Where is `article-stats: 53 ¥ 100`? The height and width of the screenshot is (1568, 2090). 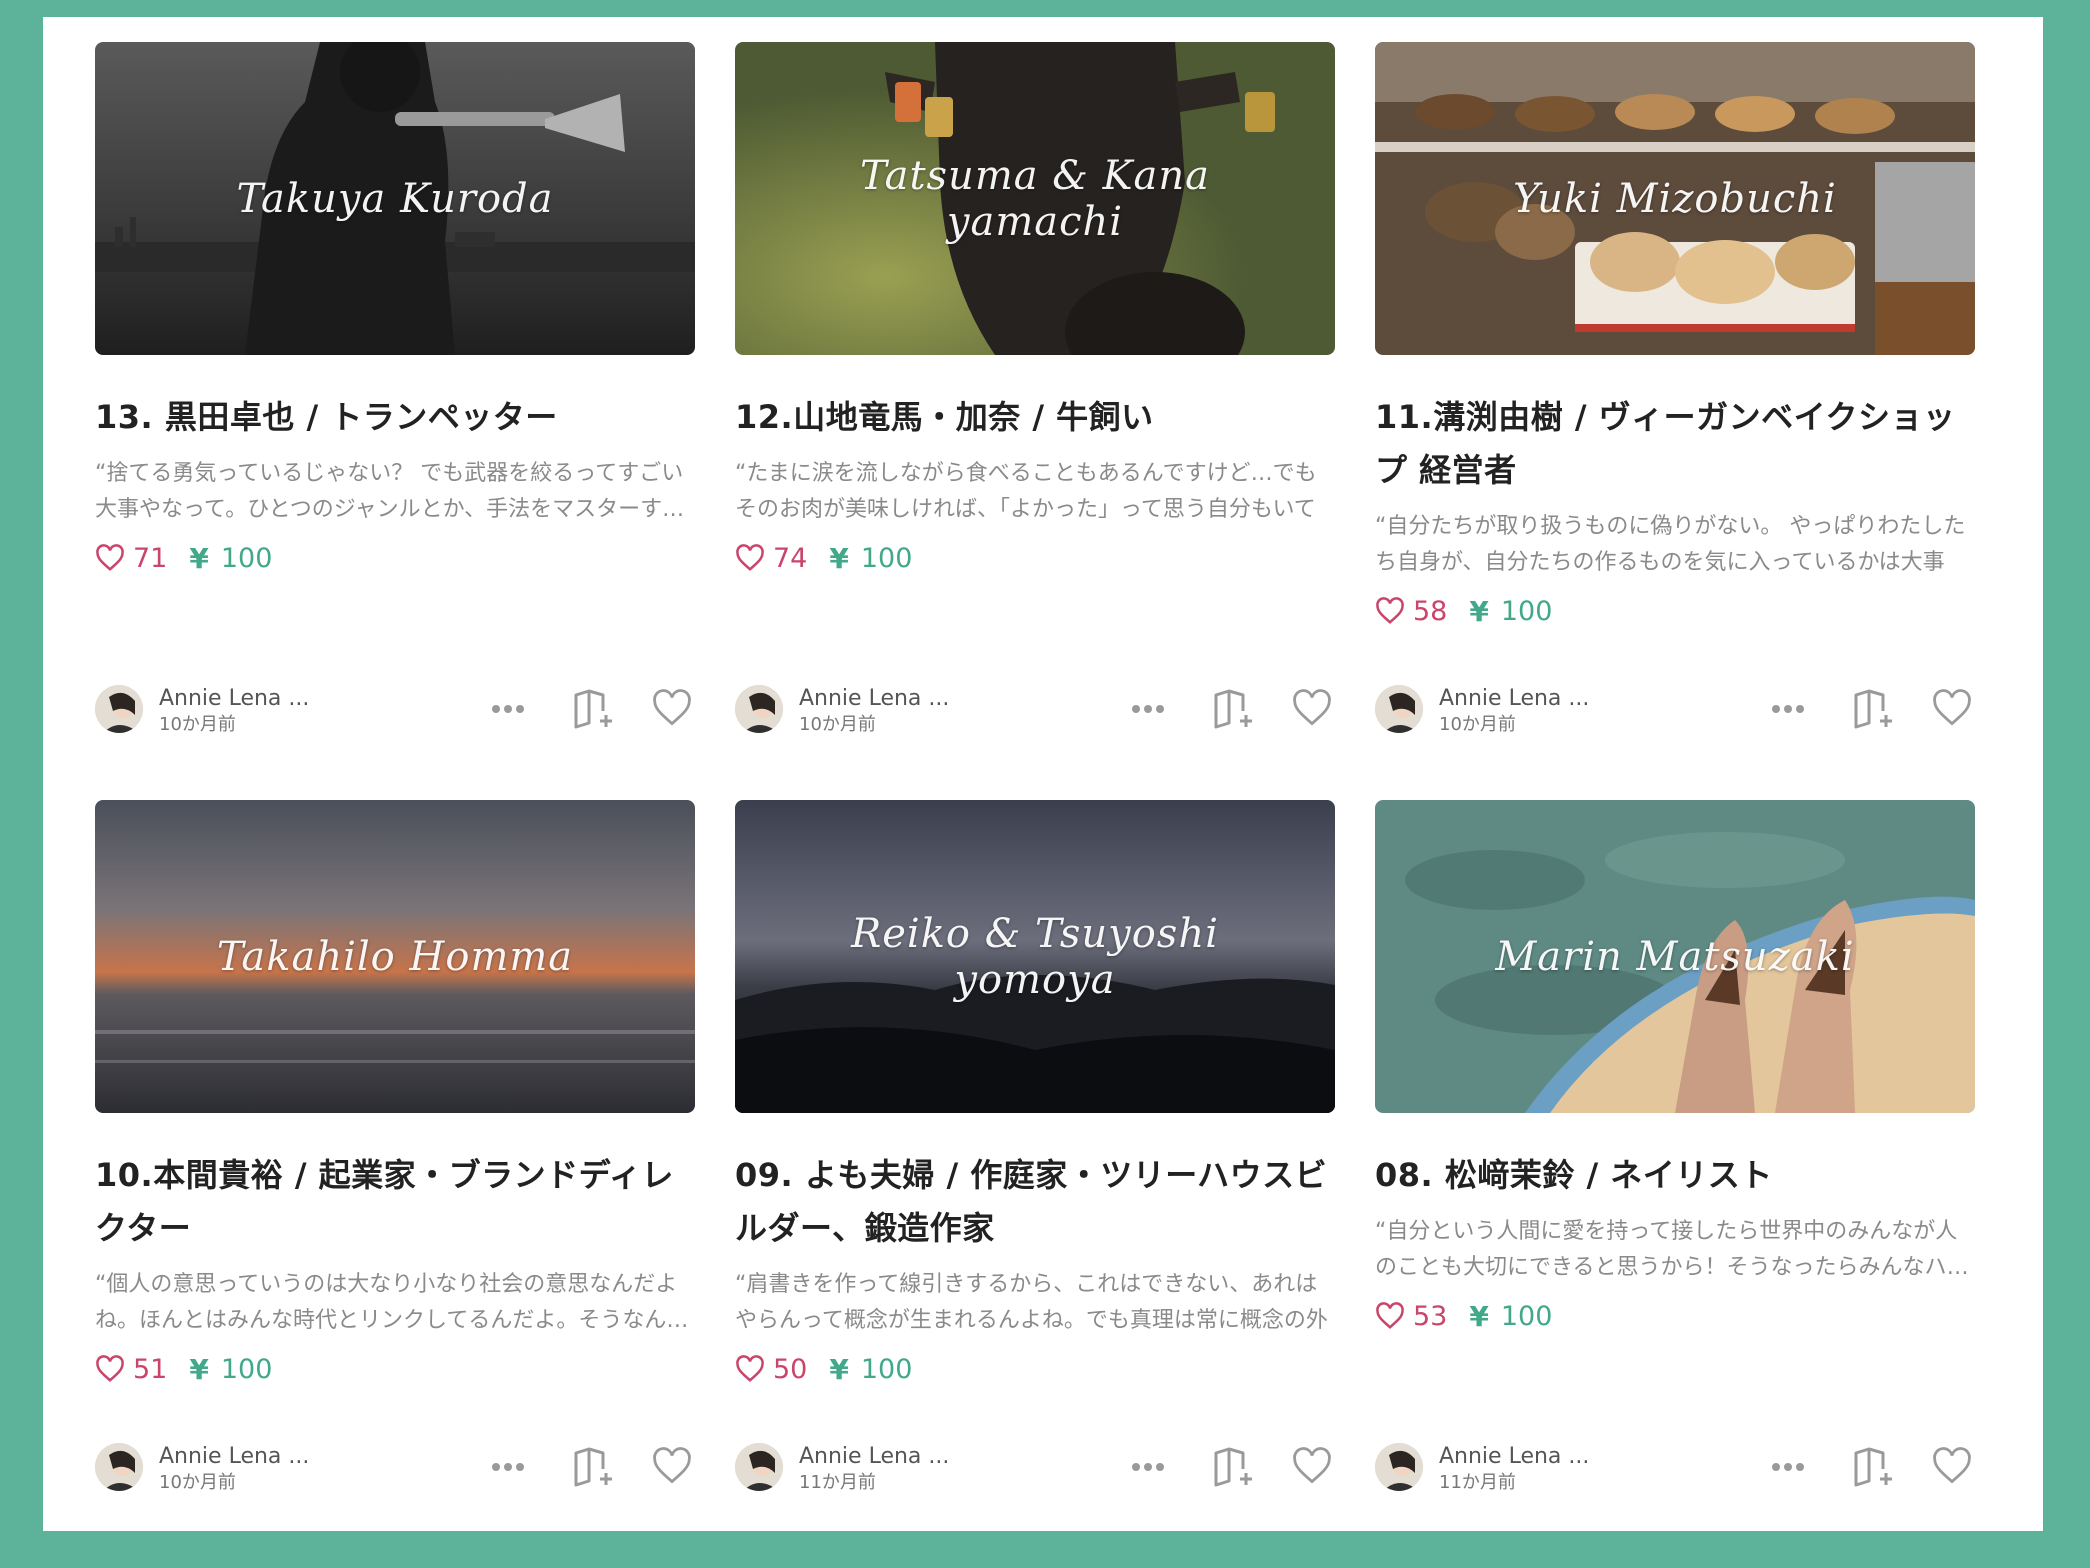 article-stats: 53 ¥ 100 is located at coordinates (1675, 1316).